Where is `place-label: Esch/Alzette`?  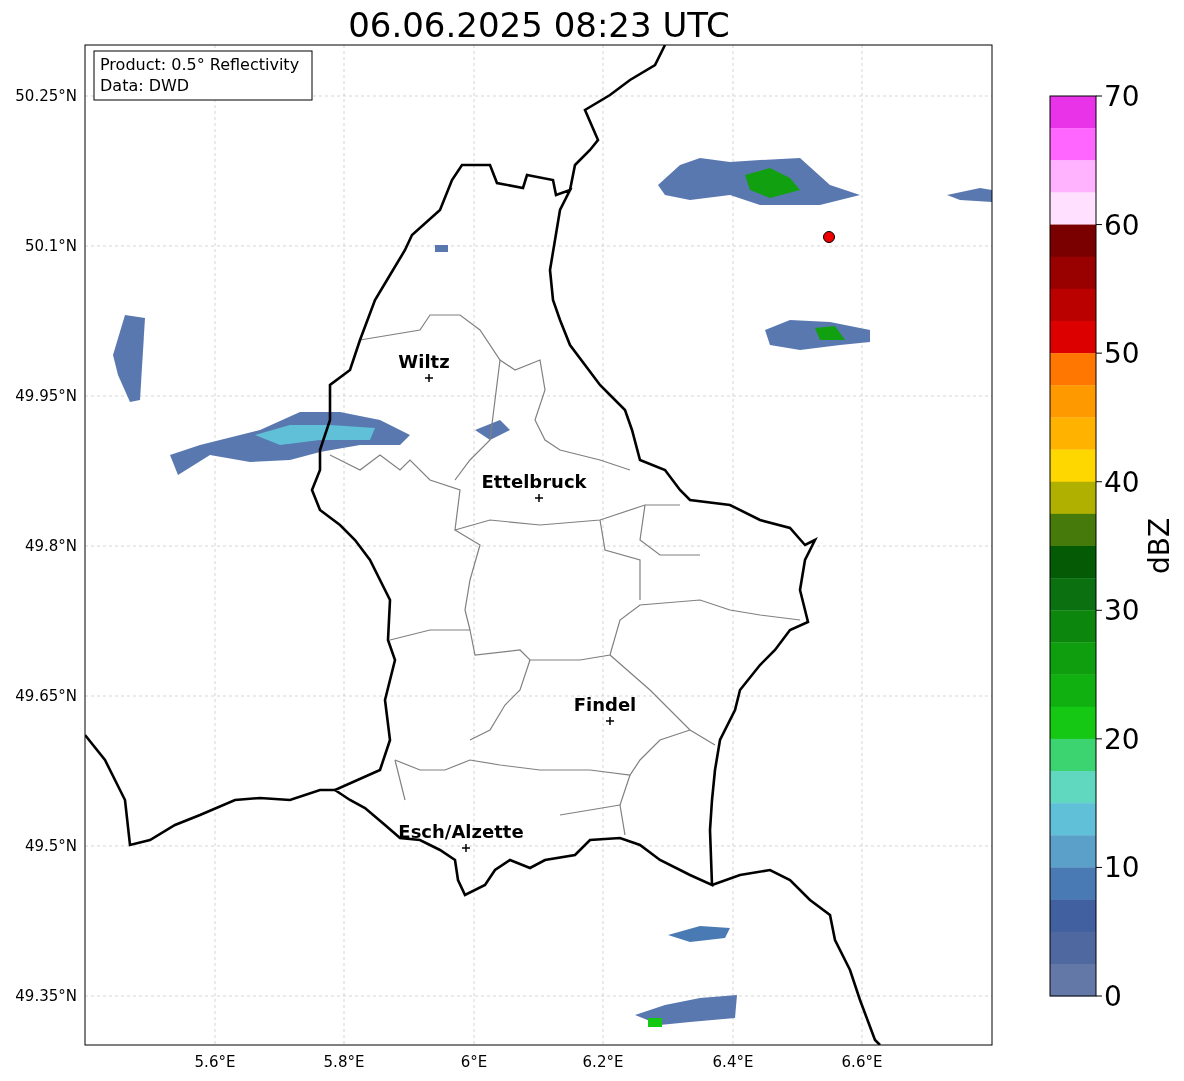 place-label: Esch/Alzette is located at coordinates (461, 831).